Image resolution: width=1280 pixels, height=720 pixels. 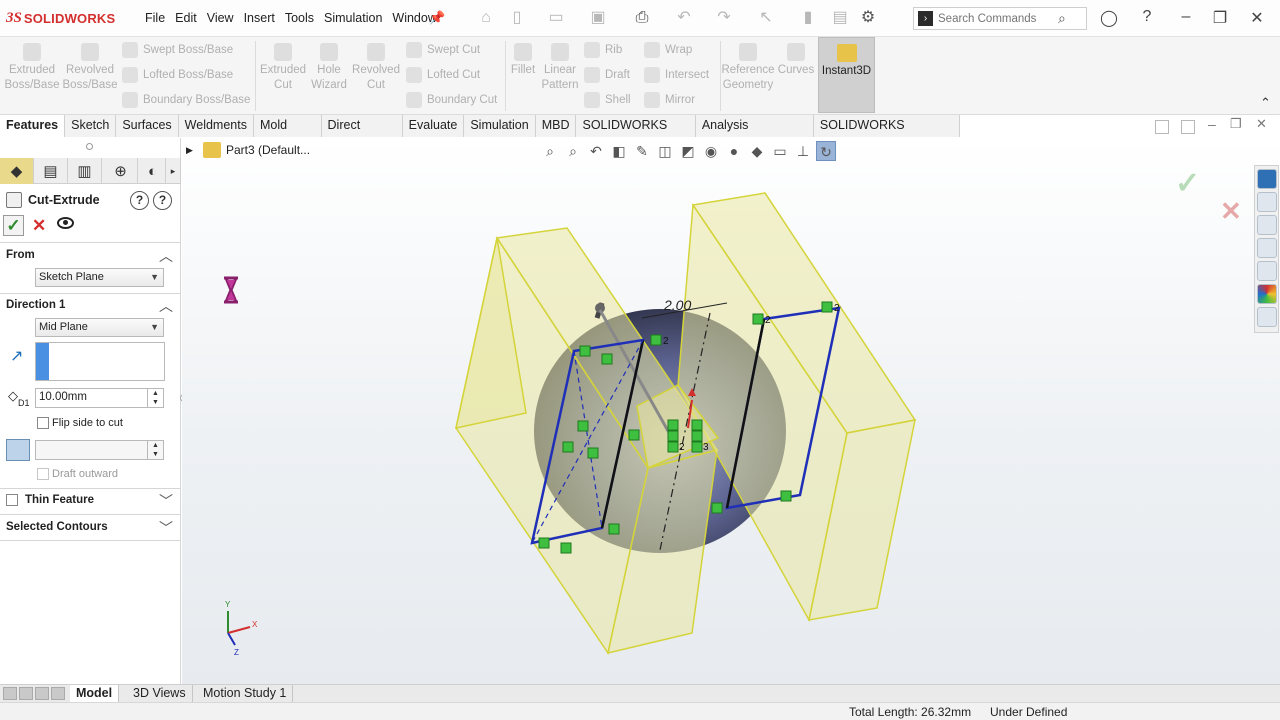 I want to click on close-icon: ✕, so click(x=1257, y=18).